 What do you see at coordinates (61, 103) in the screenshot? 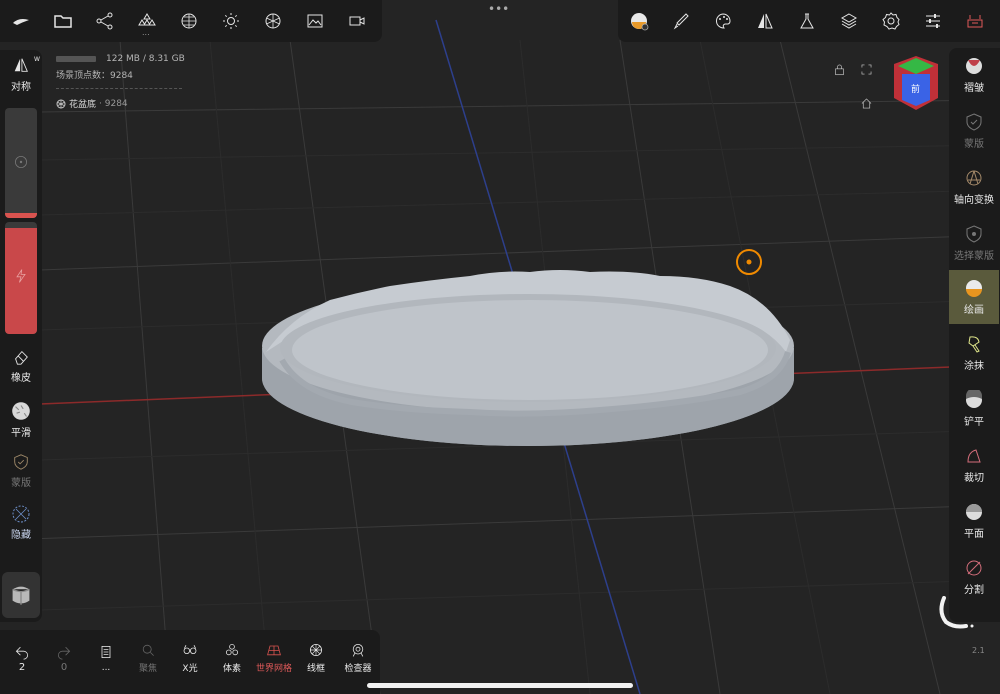
I see `mesh-object-icon` at bounding box center [61, 103].